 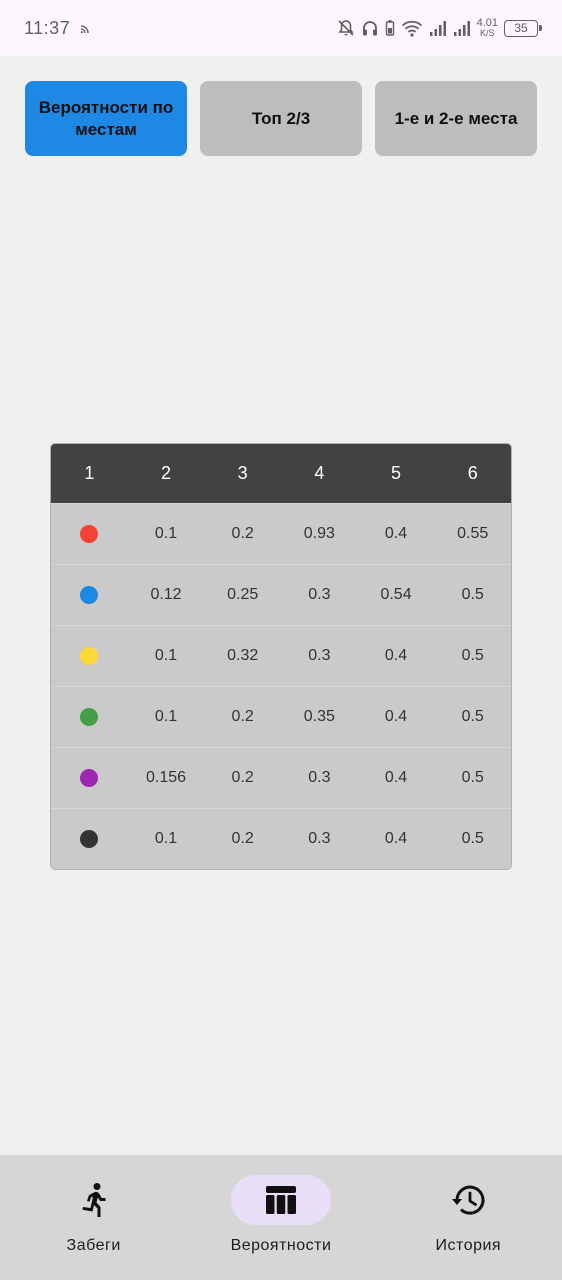 I want to click on table-row: 0.1 0.2 0.35 0.4 0.5, so click(x=281, y=716).